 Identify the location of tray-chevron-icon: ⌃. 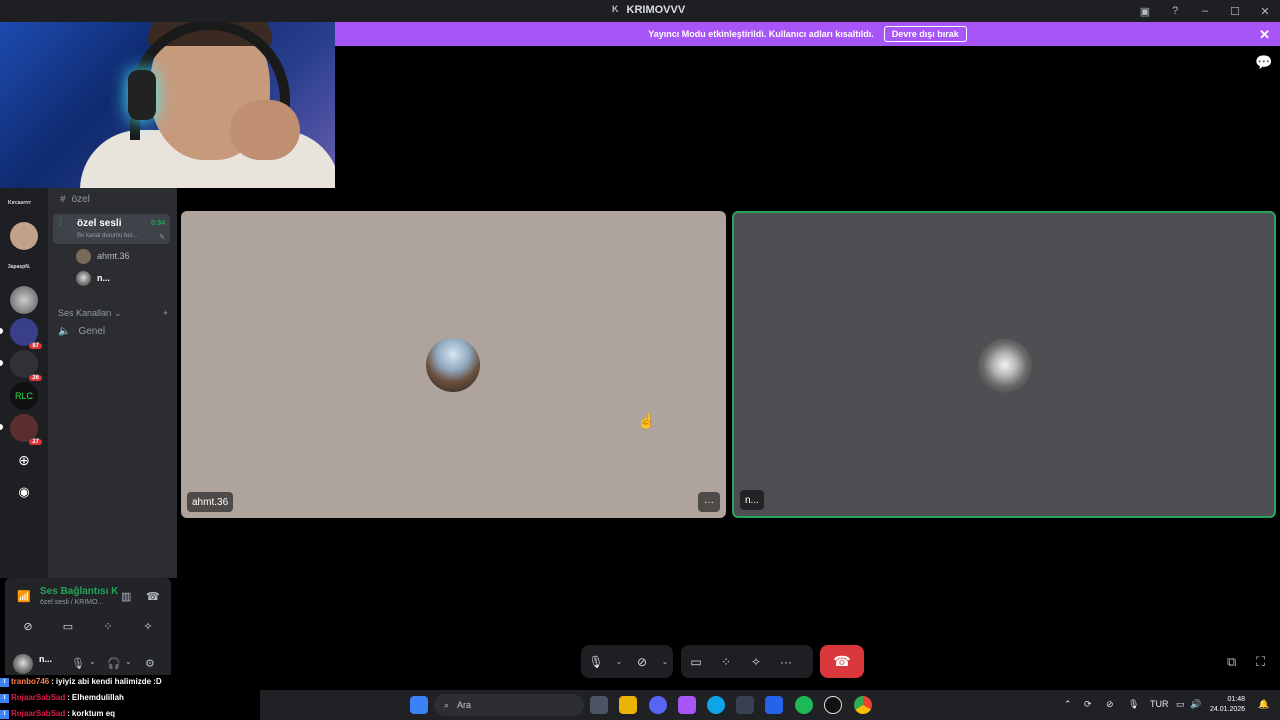
(1068, 704).